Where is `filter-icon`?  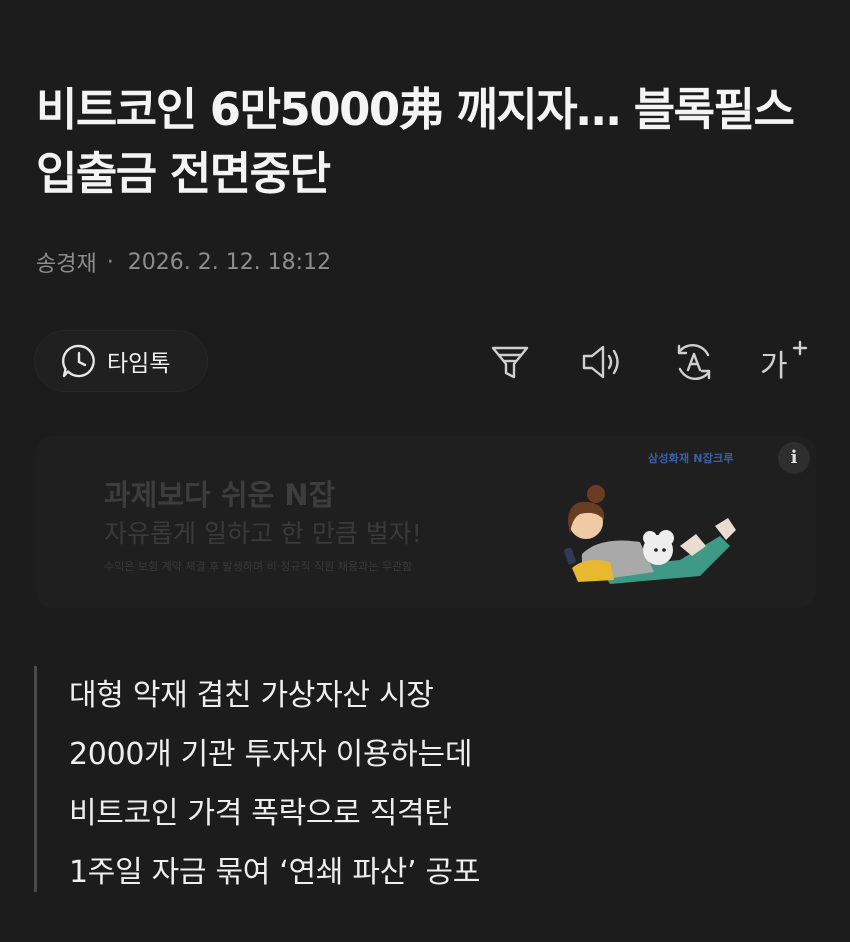 filter-icon is located at coordinates (510, 362).